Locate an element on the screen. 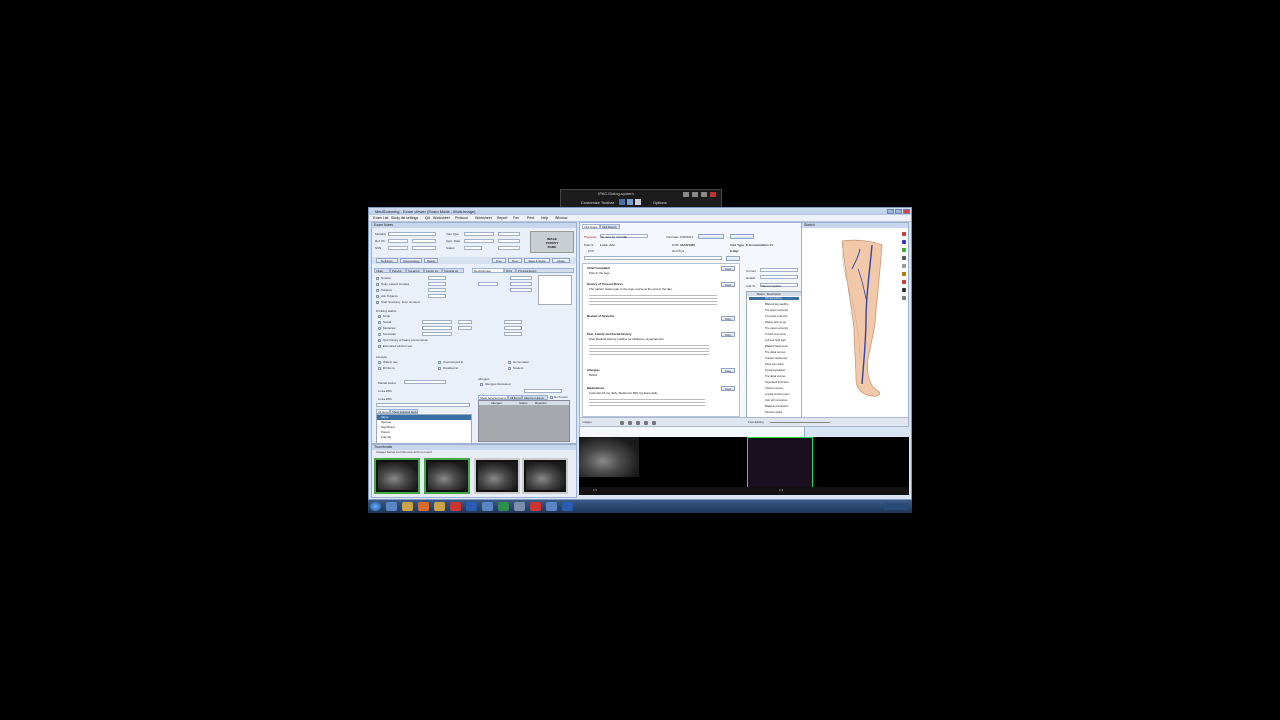 The width and height of the screenshot is (1280, 720). tab-visit-notes: Visit Notes is located at coordinates (591, 226).